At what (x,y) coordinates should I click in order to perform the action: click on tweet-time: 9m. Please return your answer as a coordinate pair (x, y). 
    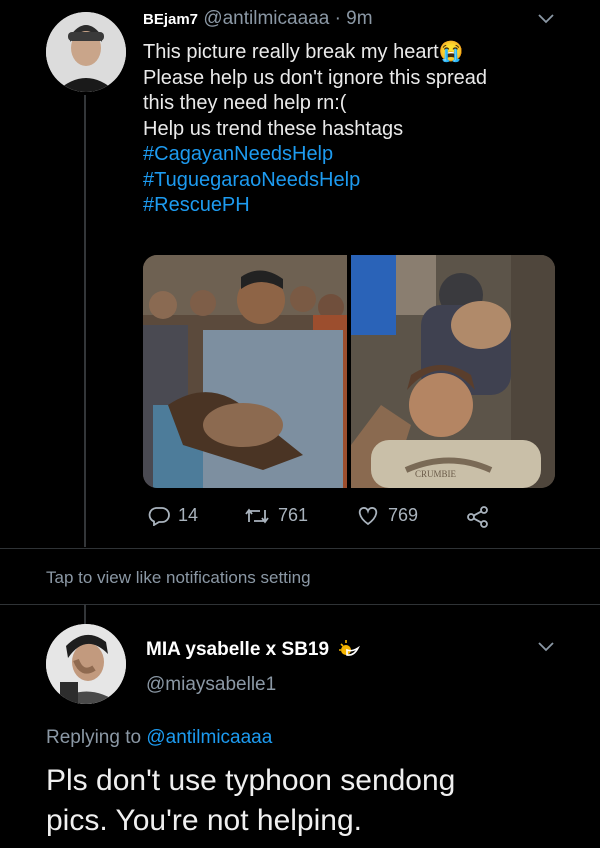
    Looking at the image, I should click on (359, 18).